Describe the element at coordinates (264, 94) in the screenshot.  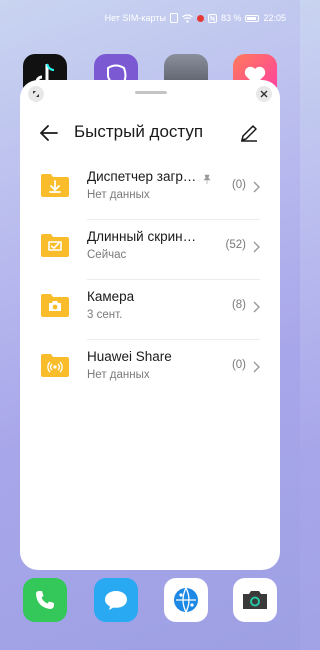
I see `close-window-button` at that location.